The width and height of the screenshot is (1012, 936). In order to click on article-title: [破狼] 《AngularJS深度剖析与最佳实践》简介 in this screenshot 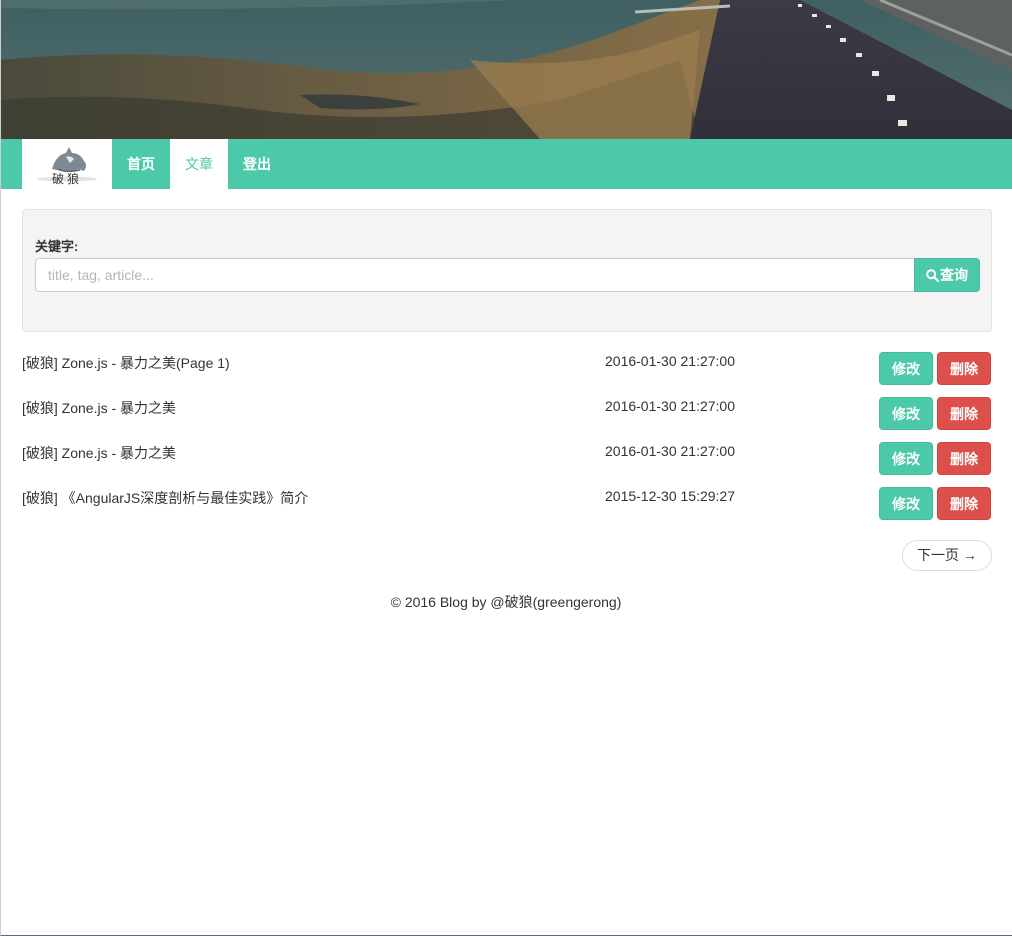, I will do `click(165, 498)`.